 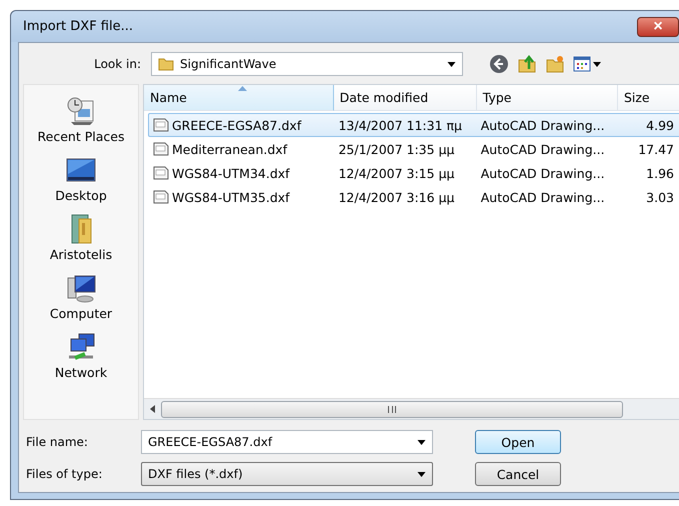 I want to click on new-folder-icon, so click(x=555, y=64).